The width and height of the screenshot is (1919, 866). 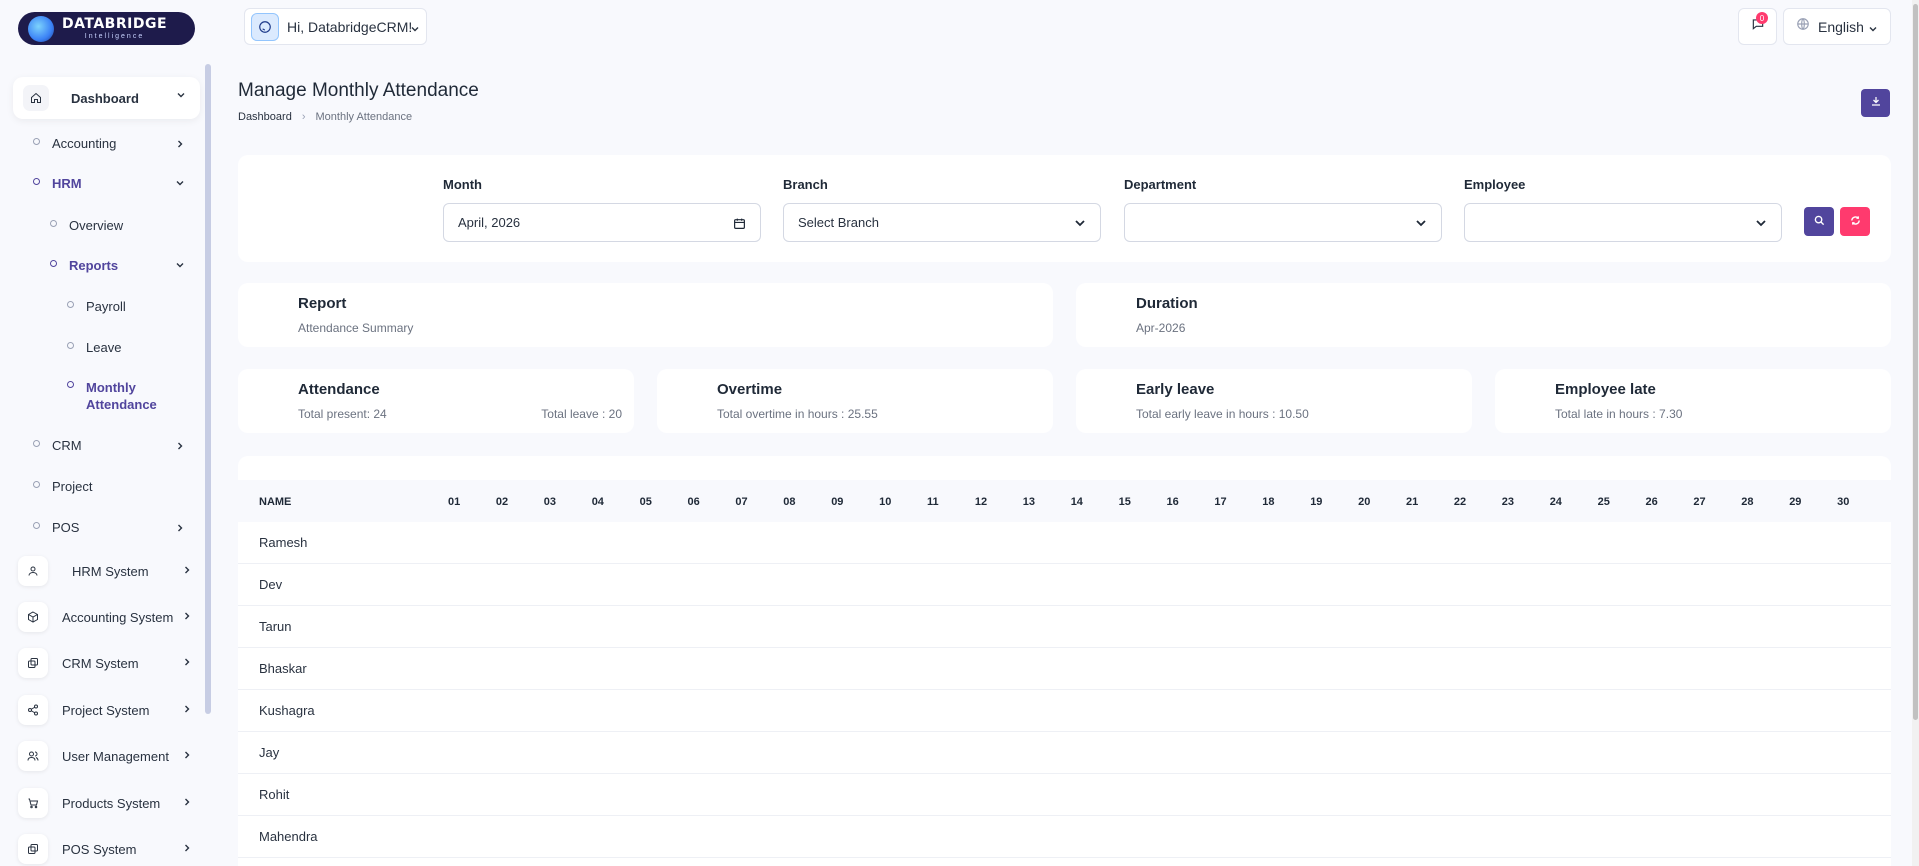 I want to click on column-header-day: 22, so click(x=1460, y=502).